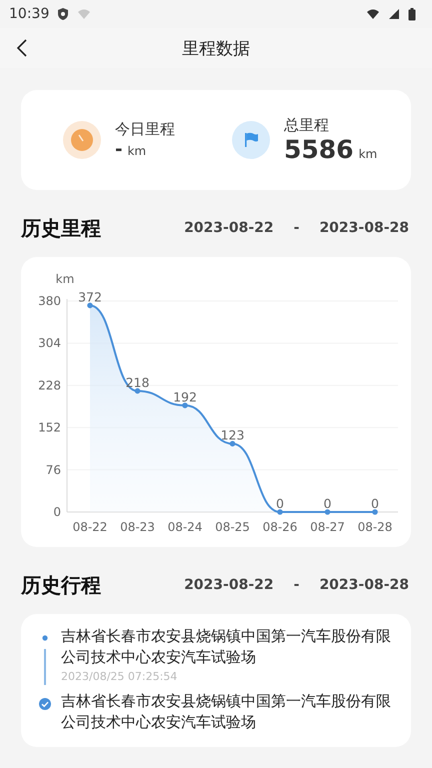 This screenshot has height=768, width=432. What do you see at coordinates (138, 382) in the screenshot?
I see `data-label: 218` at bounding box center [138, 382].